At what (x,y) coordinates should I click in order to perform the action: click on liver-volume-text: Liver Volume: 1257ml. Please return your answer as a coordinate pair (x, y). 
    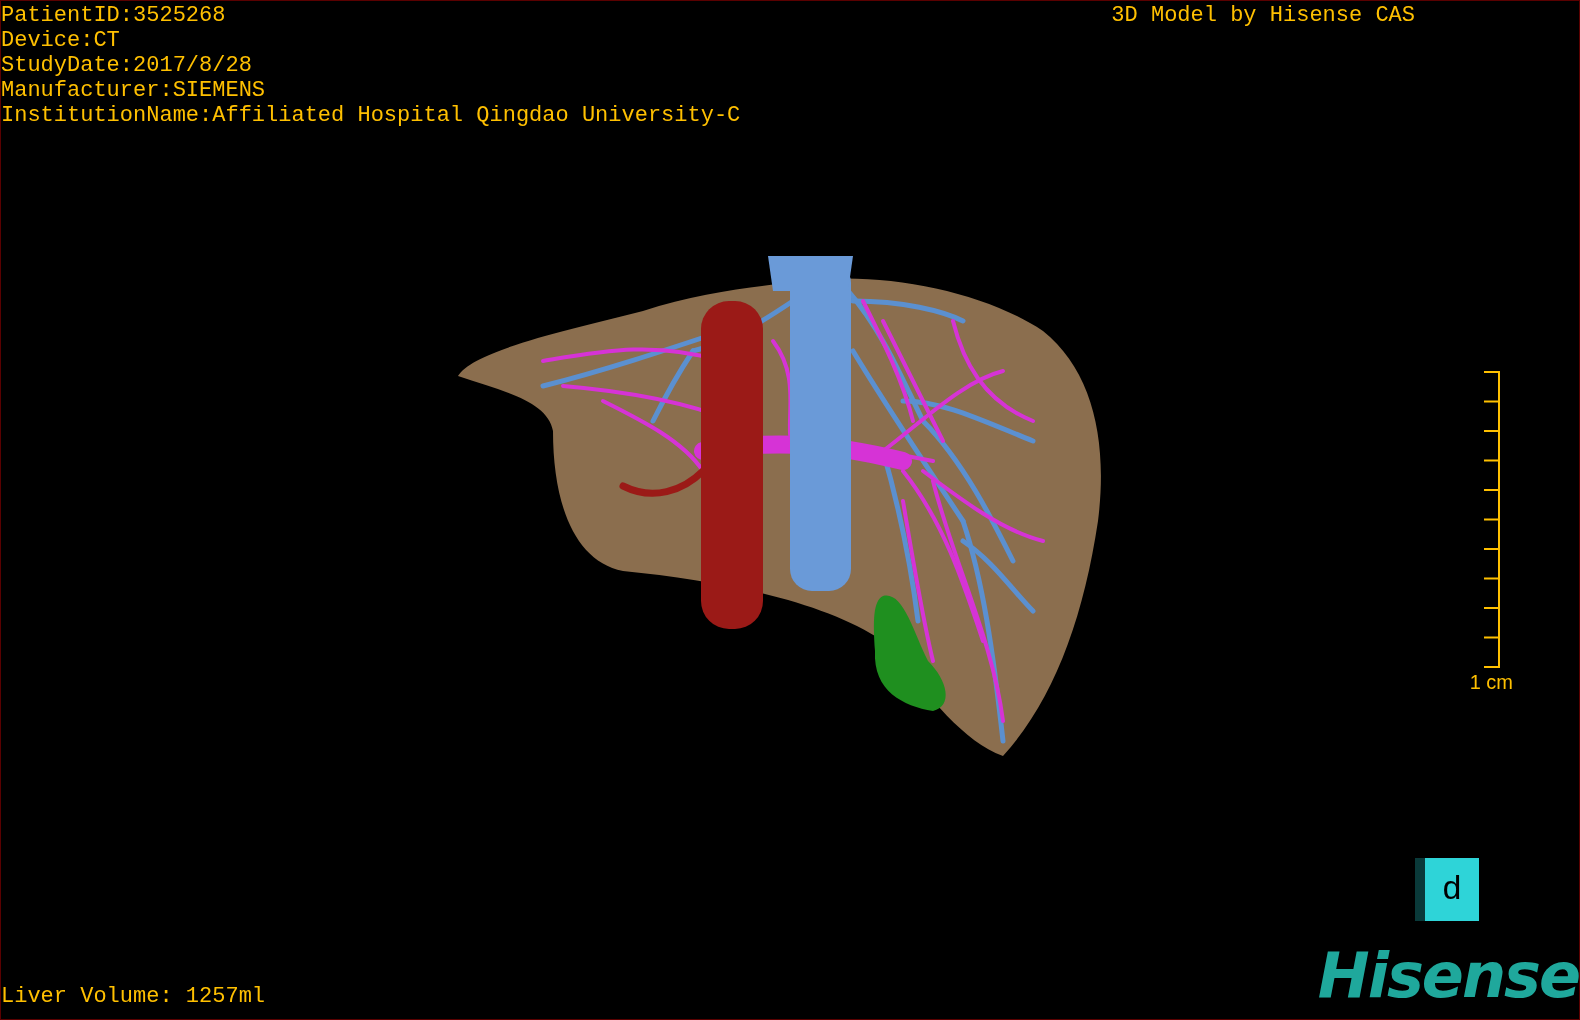
    Looking at the image, I should click on (133, 996).